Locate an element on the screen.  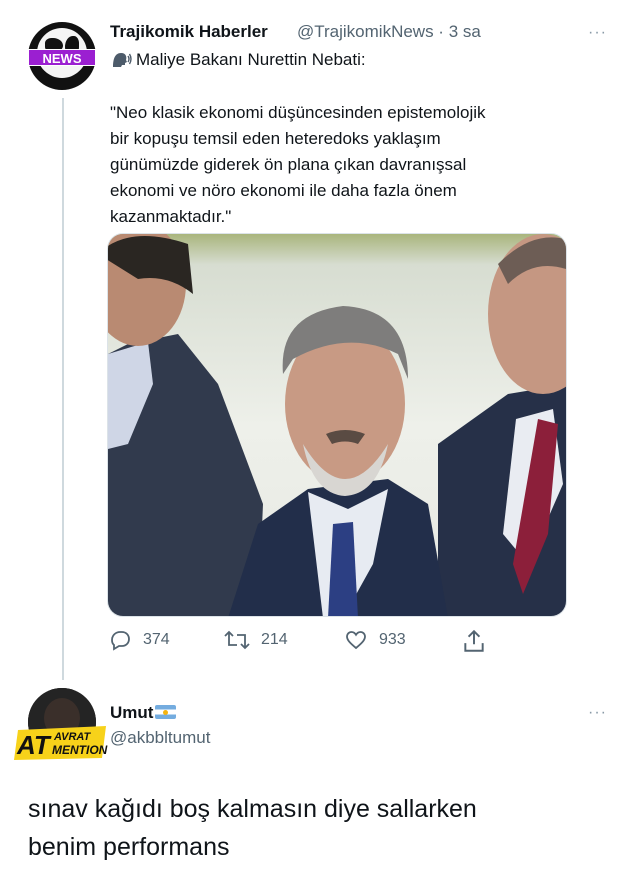
retweet-icon is located at coordinates (237, 640).